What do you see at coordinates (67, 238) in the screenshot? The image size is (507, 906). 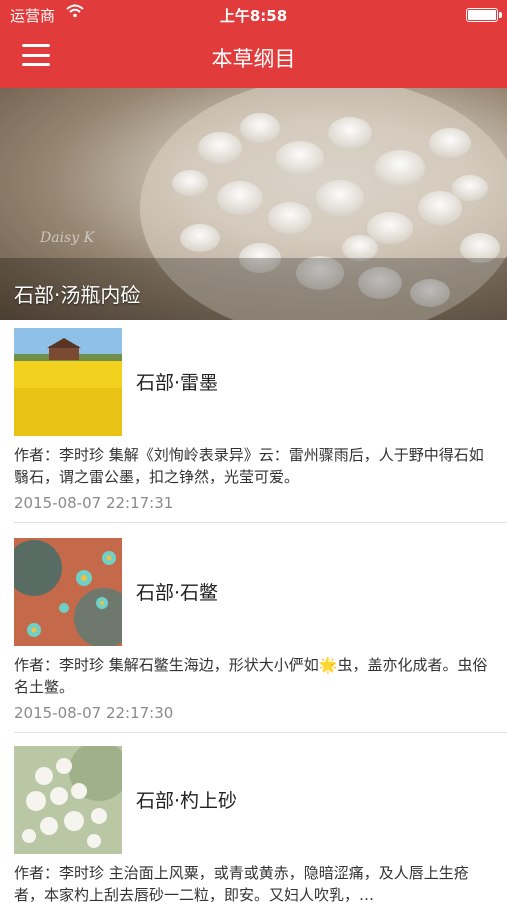 I see `photo-watermark: Daisy K` at bounding box center [67, 238].